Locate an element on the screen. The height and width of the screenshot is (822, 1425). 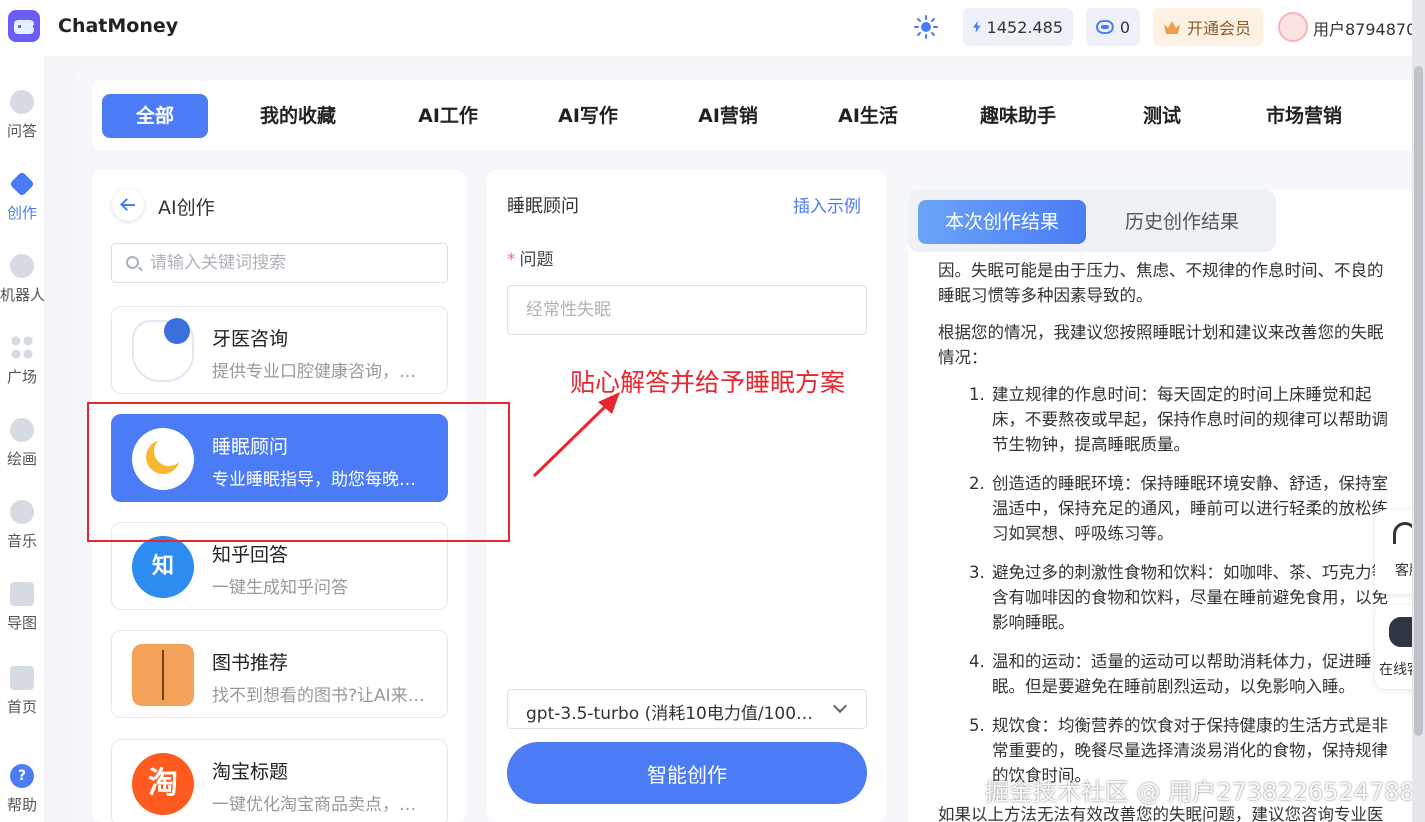
sidebar-item-home: 首页 is located at coordinates (22, 701).